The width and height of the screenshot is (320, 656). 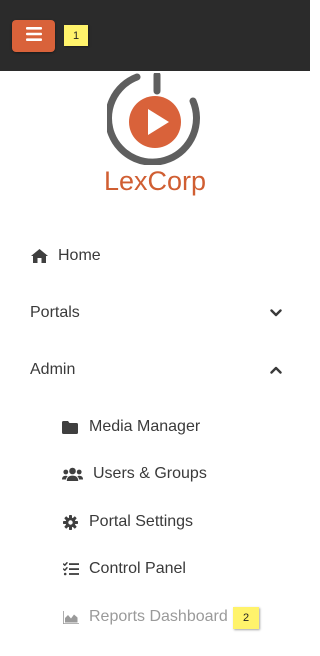 I want to click on annotation-badge-1: 1, so click(x=76, y=35).